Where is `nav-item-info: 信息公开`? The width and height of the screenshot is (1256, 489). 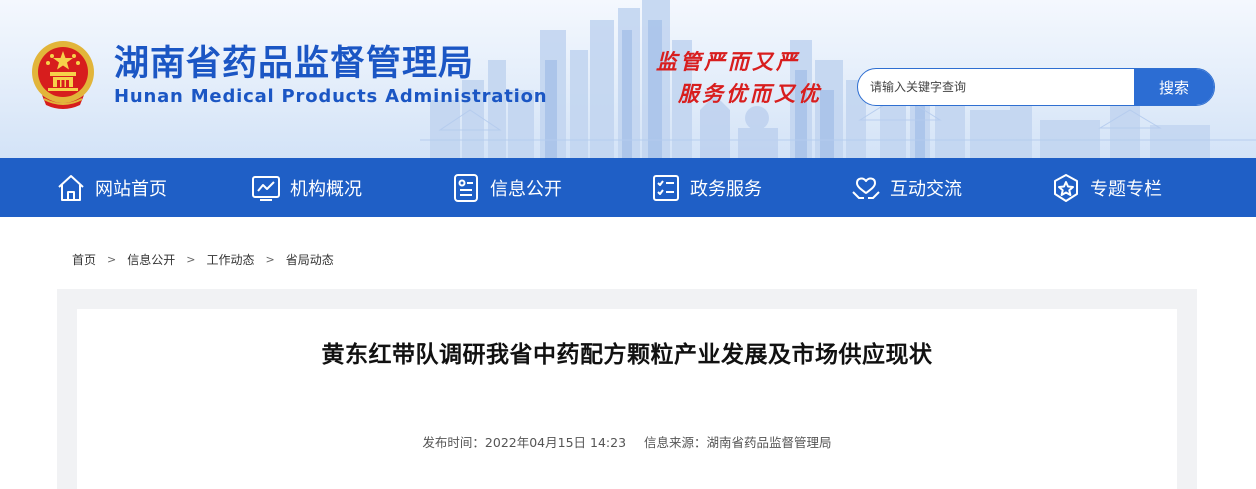 nav-item-info: 信息公开 is located at coordinates (506, 187).